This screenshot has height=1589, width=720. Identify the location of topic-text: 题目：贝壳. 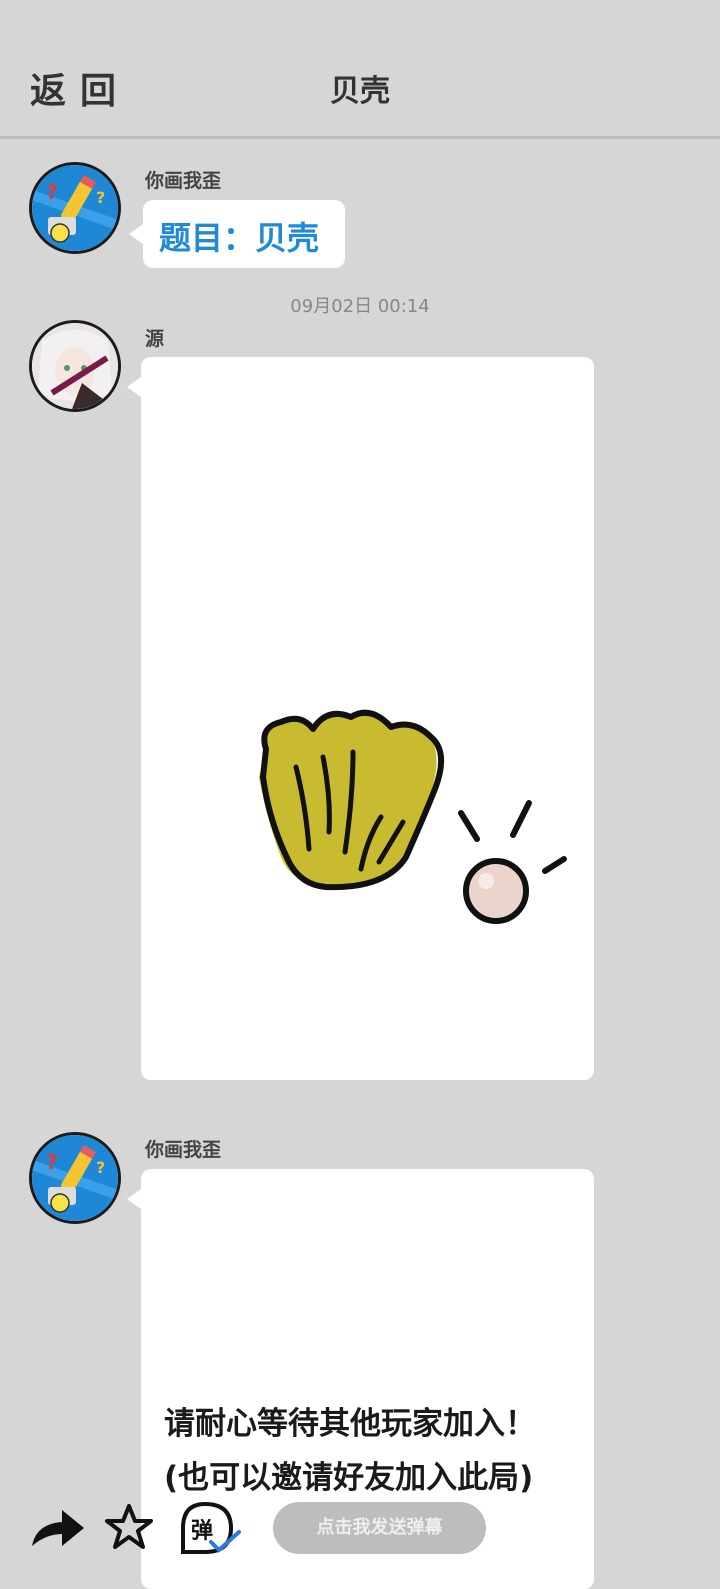
(239, 238).